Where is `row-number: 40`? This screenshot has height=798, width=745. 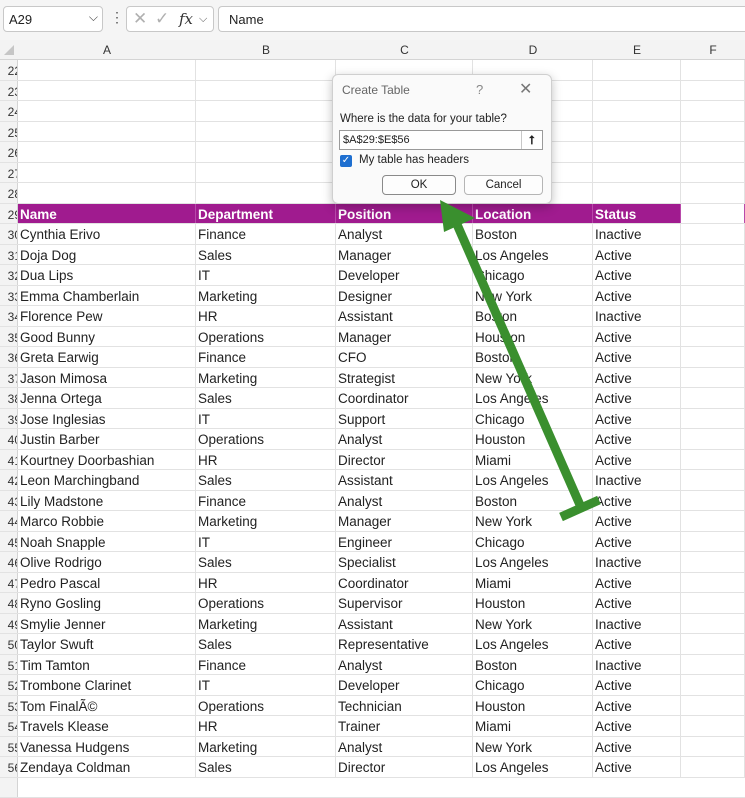
row-number: 40 is located at coordinates (9, 439).